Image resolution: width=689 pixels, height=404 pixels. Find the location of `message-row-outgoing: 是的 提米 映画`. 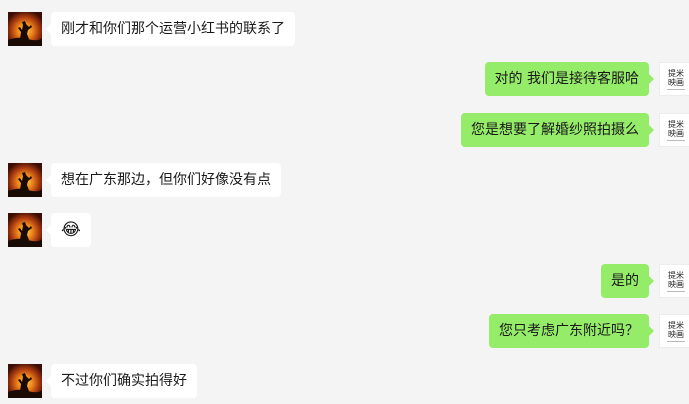

message-row-outgoing: 是的 提米 映画 is located at coordinates (344, 281).